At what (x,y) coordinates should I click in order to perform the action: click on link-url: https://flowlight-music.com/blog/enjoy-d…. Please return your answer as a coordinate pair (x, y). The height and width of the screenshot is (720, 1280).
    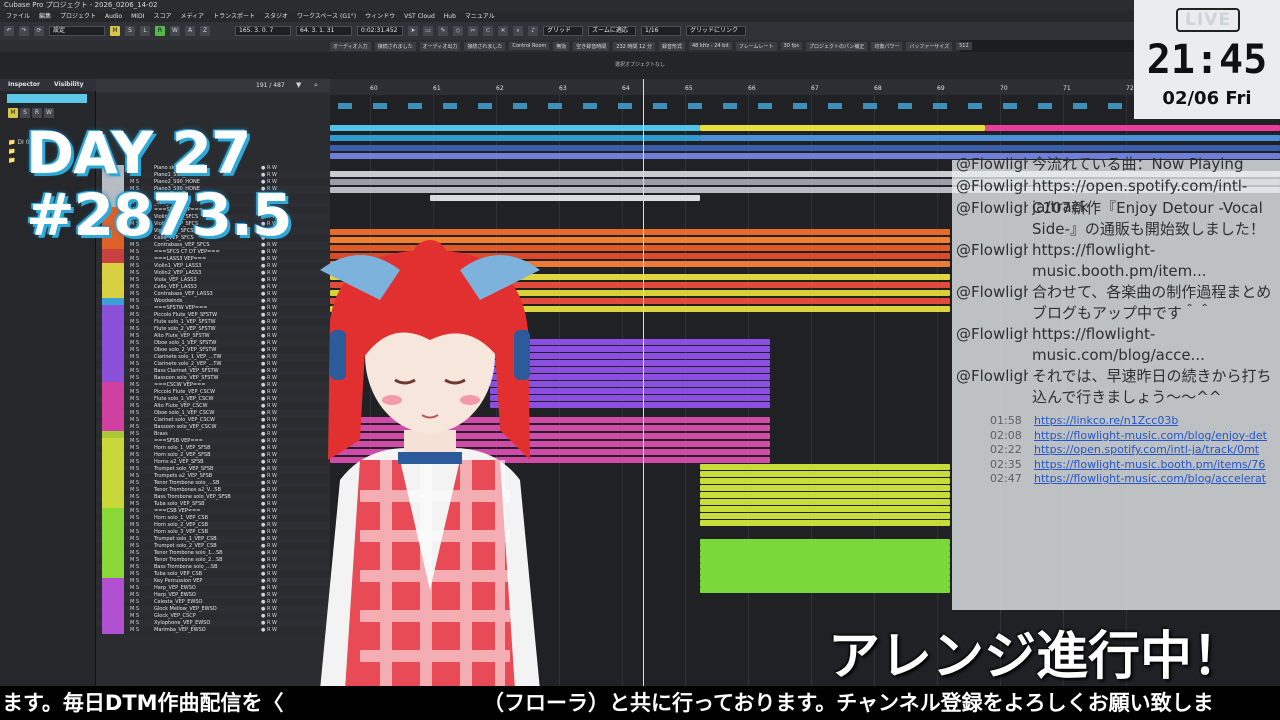
    Looking at the image, I should click on (1150, 435).